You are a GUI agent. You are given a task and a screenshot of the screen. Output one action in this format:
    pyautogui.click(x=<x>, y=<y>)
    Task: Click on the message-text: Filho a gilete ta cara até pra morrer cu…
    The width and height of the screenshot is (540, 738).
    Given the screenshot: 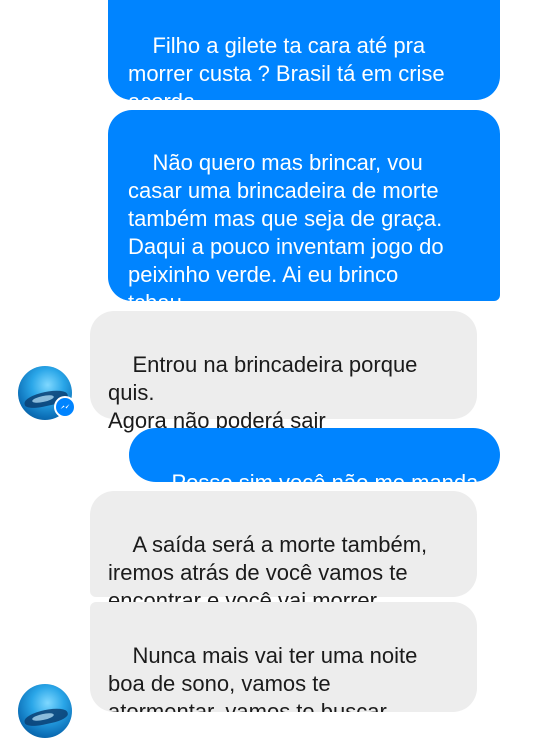 What is the action you would take?
    pyautogui.click(x=286, y=73)
    